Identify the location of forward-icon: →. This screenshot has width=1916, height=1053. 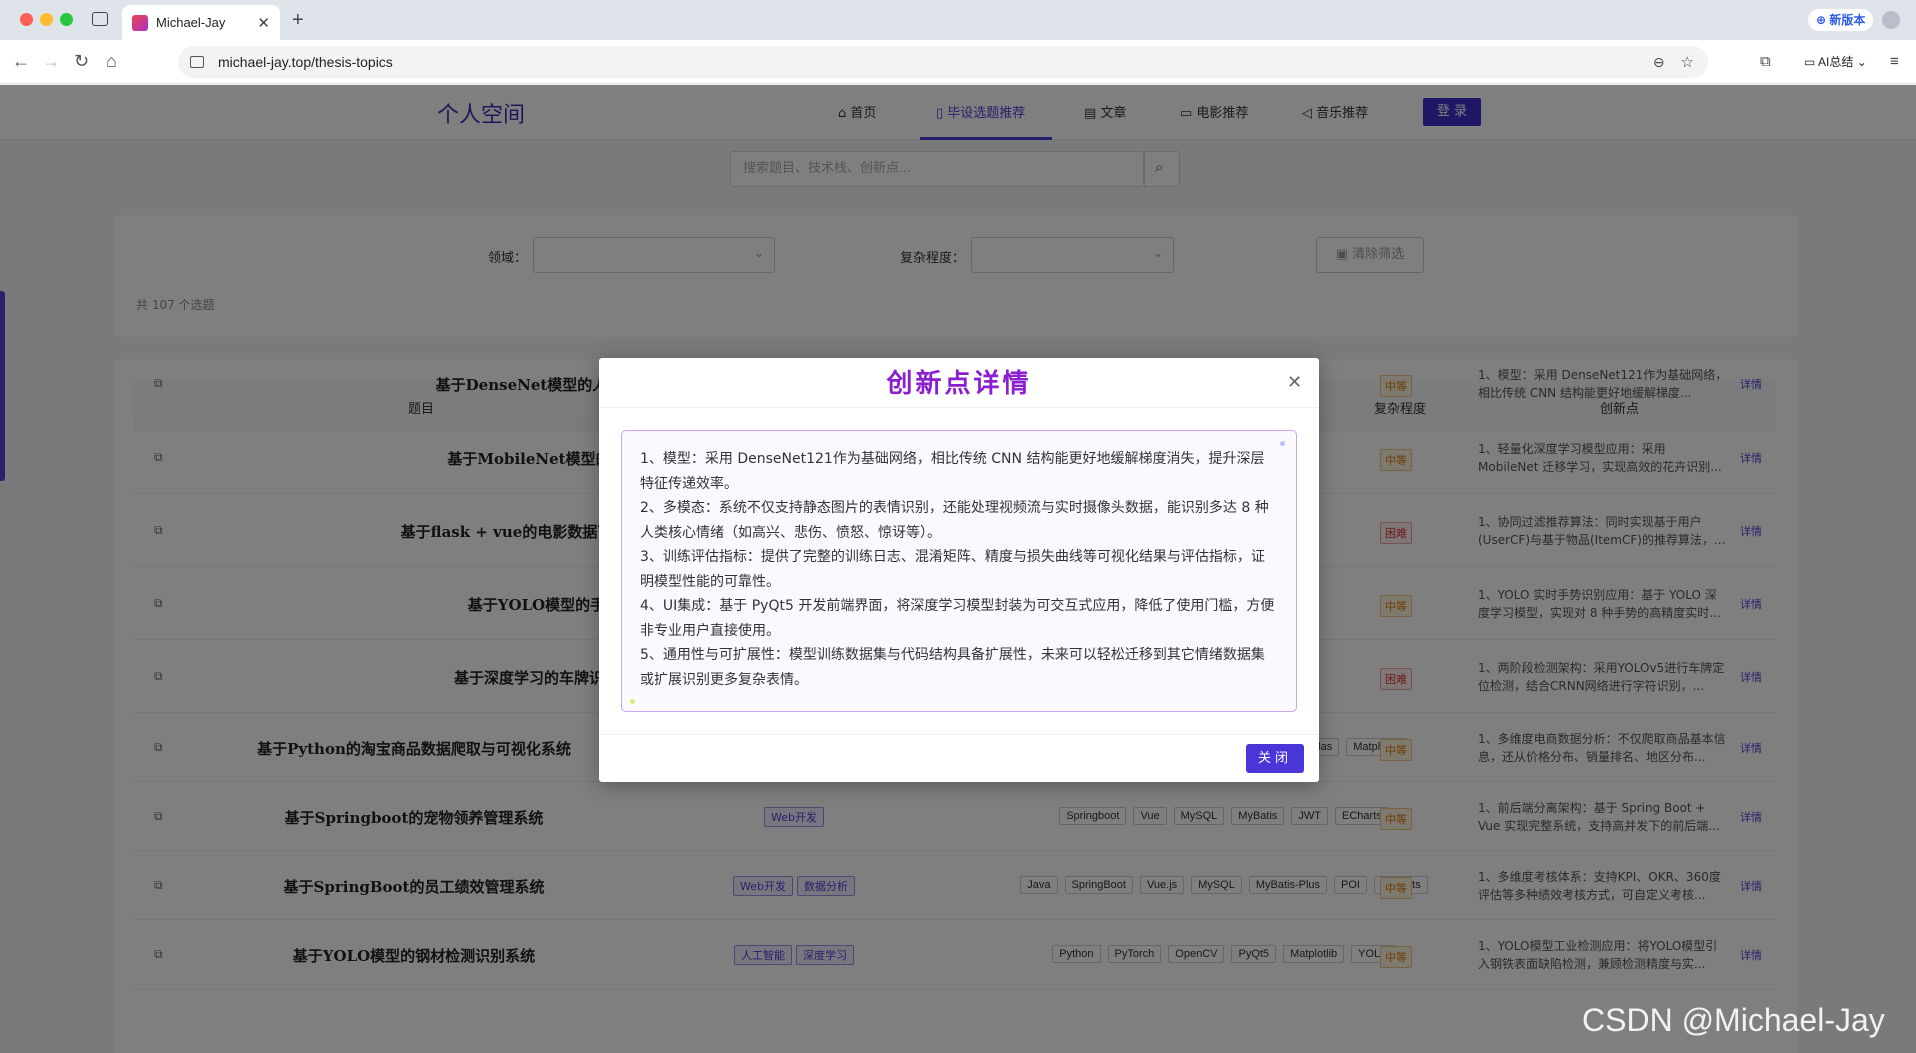
(51, 61).